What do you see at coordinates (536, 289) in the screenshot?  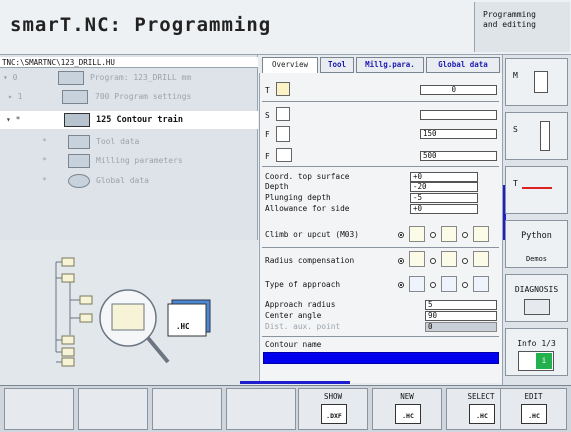 I see `diagnosis-label: DIAGNOSIS` at bounding box center [536, 289].